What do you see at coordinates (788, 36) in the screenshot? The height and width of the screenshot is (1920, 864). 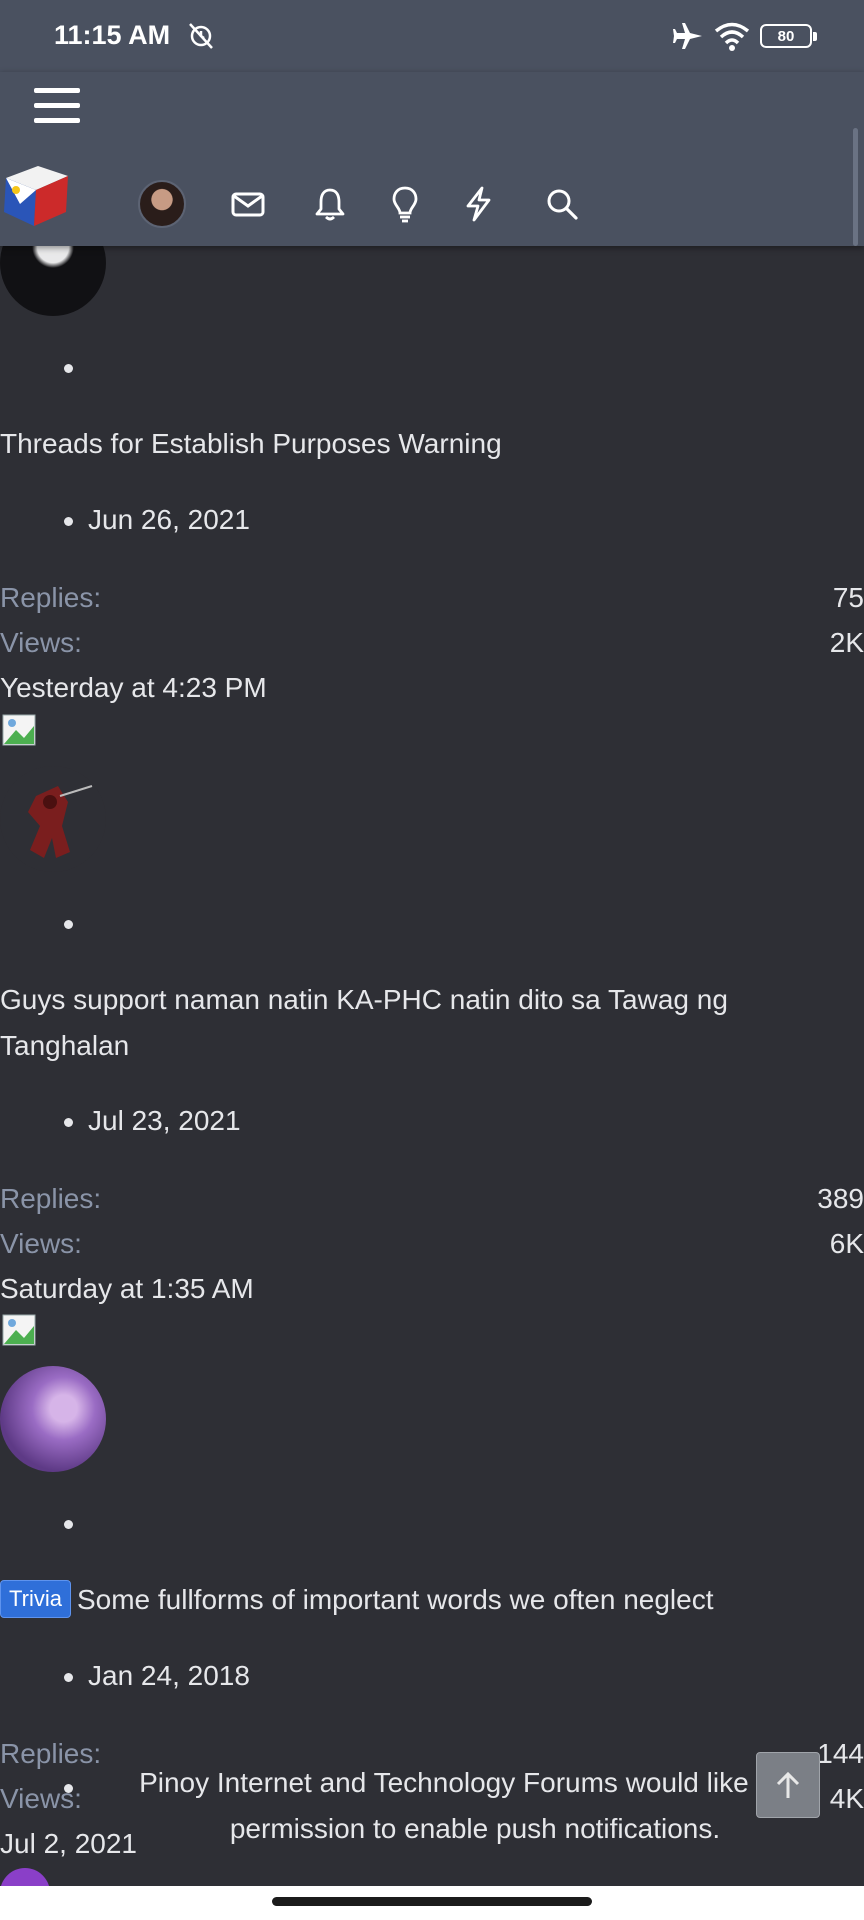 I see `battery-icon: 80` at bounding box center [788, 36].